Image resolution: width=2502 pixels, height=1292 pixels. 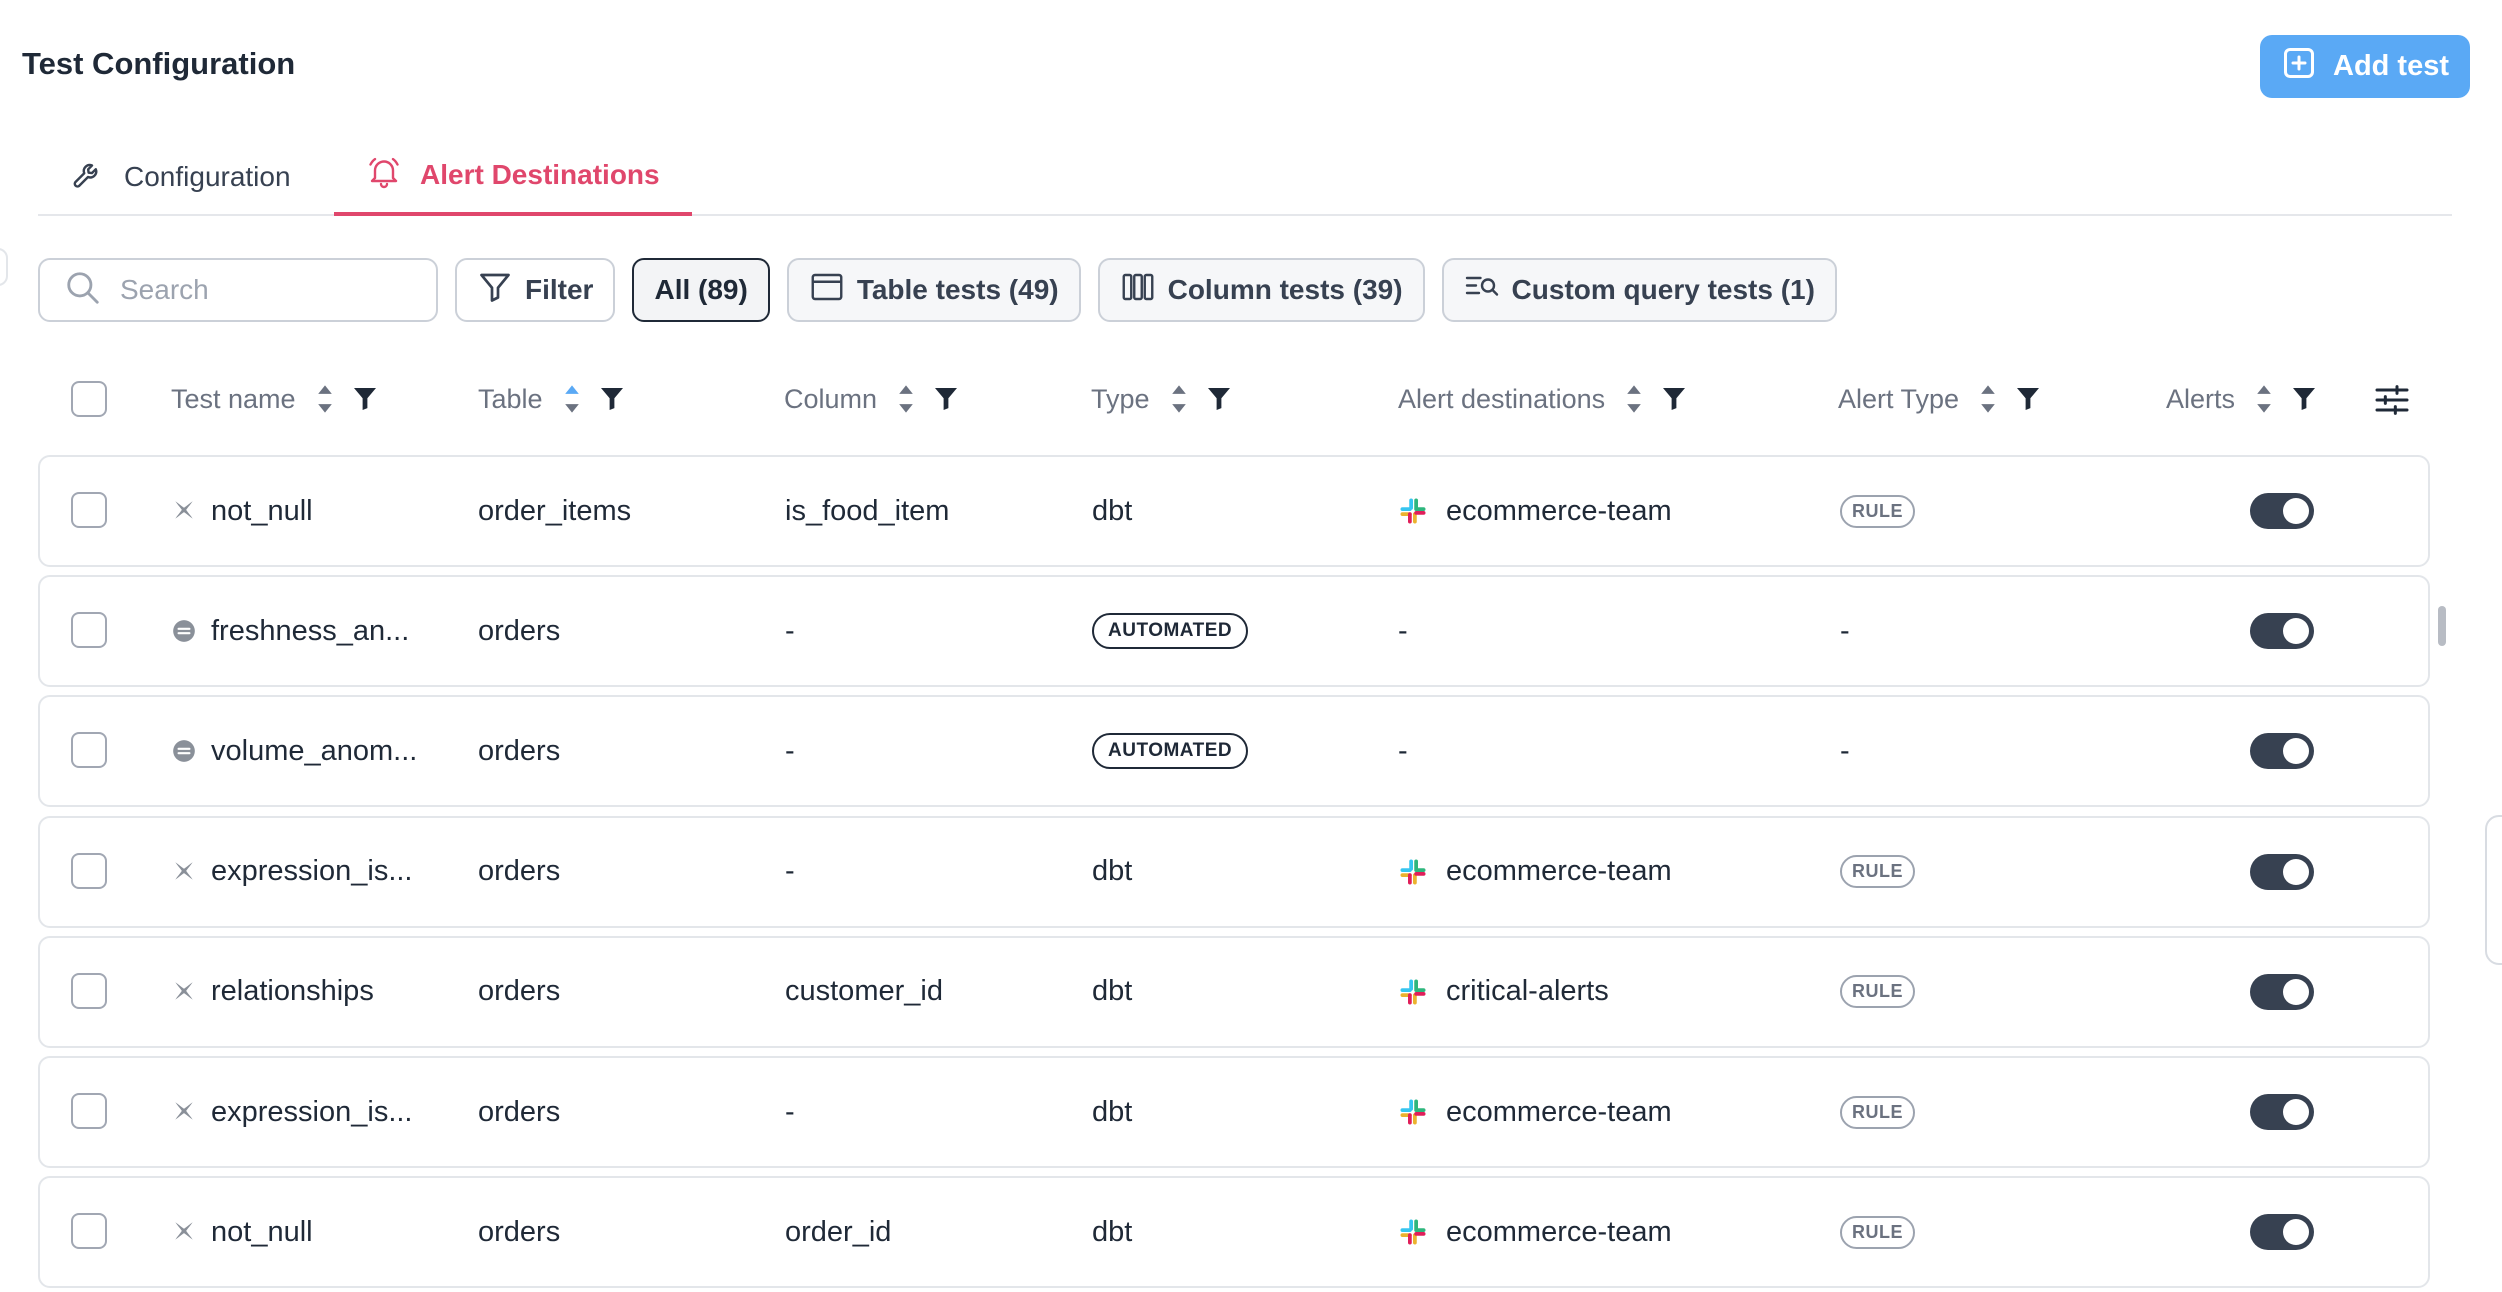 I want to click on sliders-icon, so click(x=2392, y=400).